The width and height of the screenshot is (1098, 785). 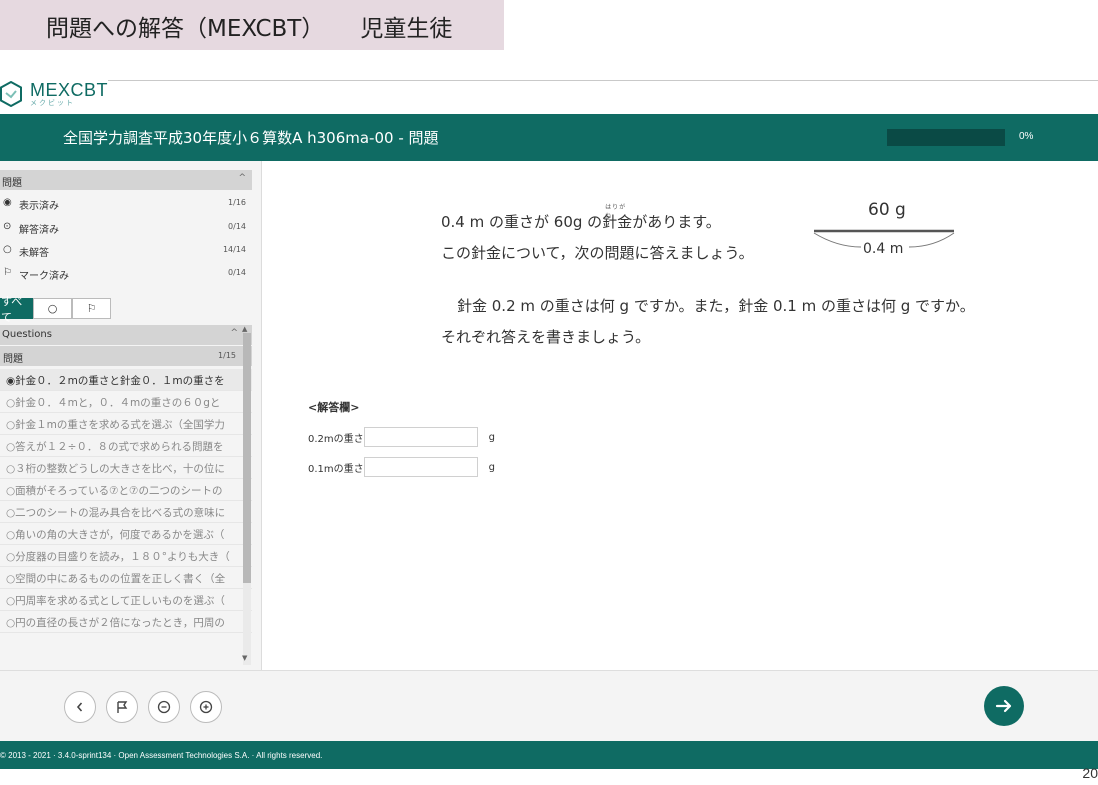 What do you see at coordinates (11, 94) in the screenshot?
I see `mexcbt-logo-icon` at bounding box center [11, 94].